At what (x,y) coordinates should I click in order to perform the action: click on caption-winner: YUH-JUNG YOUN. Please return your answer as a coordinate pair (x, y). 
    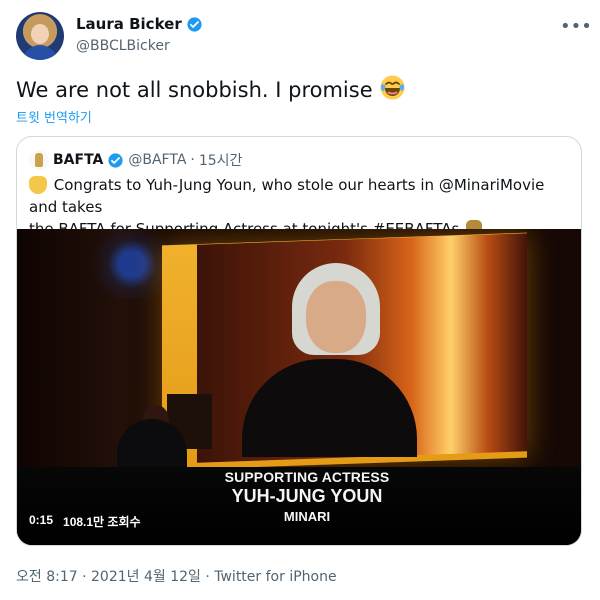
    Looking at the image, I should click on (307, 496).